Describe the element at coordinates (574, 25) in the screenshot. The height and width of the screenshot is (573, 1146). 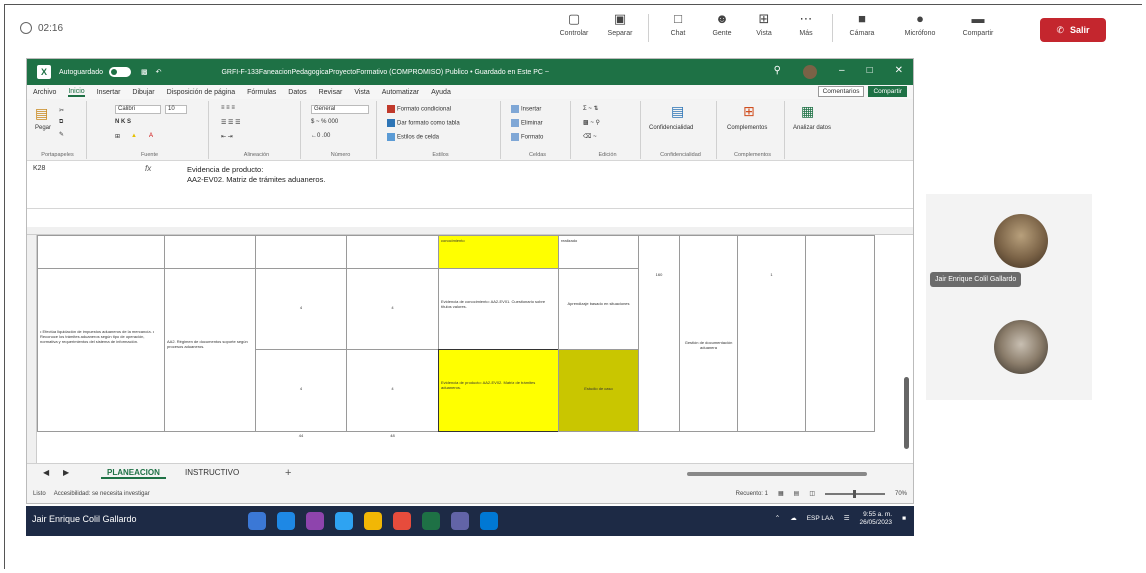
I see `control-button: ▢ Controlar` at that location.